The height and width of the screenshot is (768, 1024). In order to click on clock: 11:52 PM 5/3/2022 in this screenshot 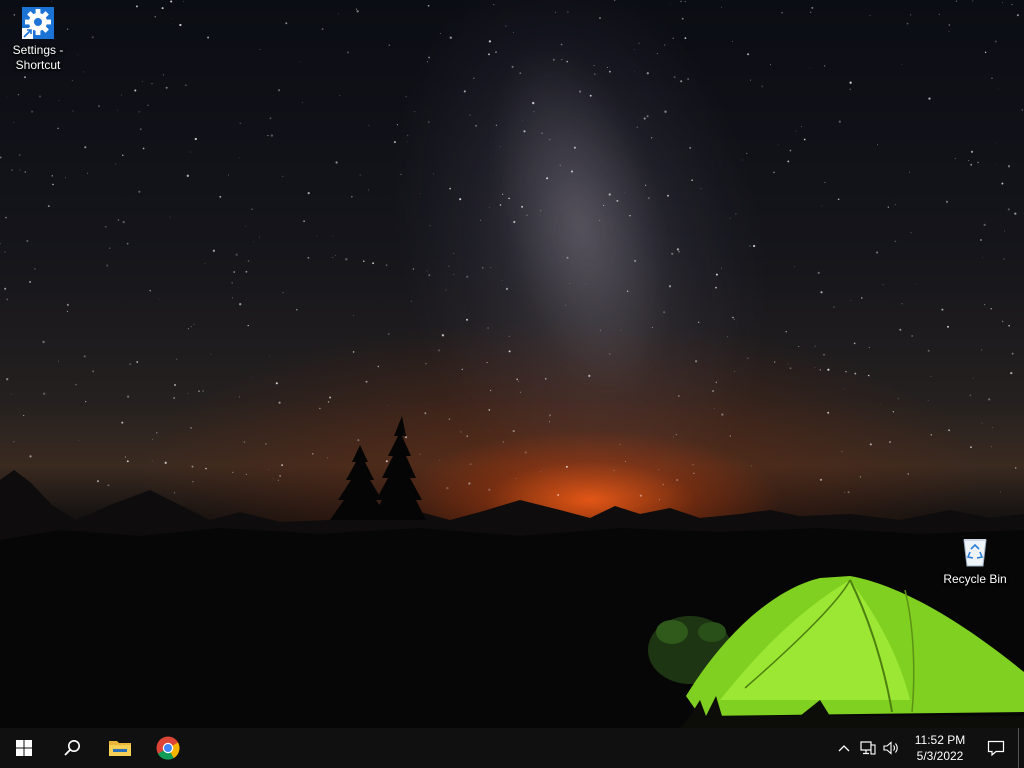, I will do `click(940, 748)`.